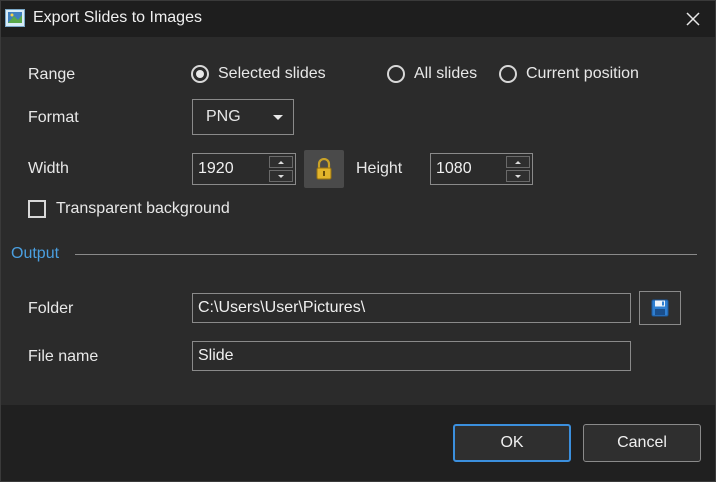 The width and height of the screenshot is (716, 482). I want to click on cancel-button: Cancel, so click(642, 443).